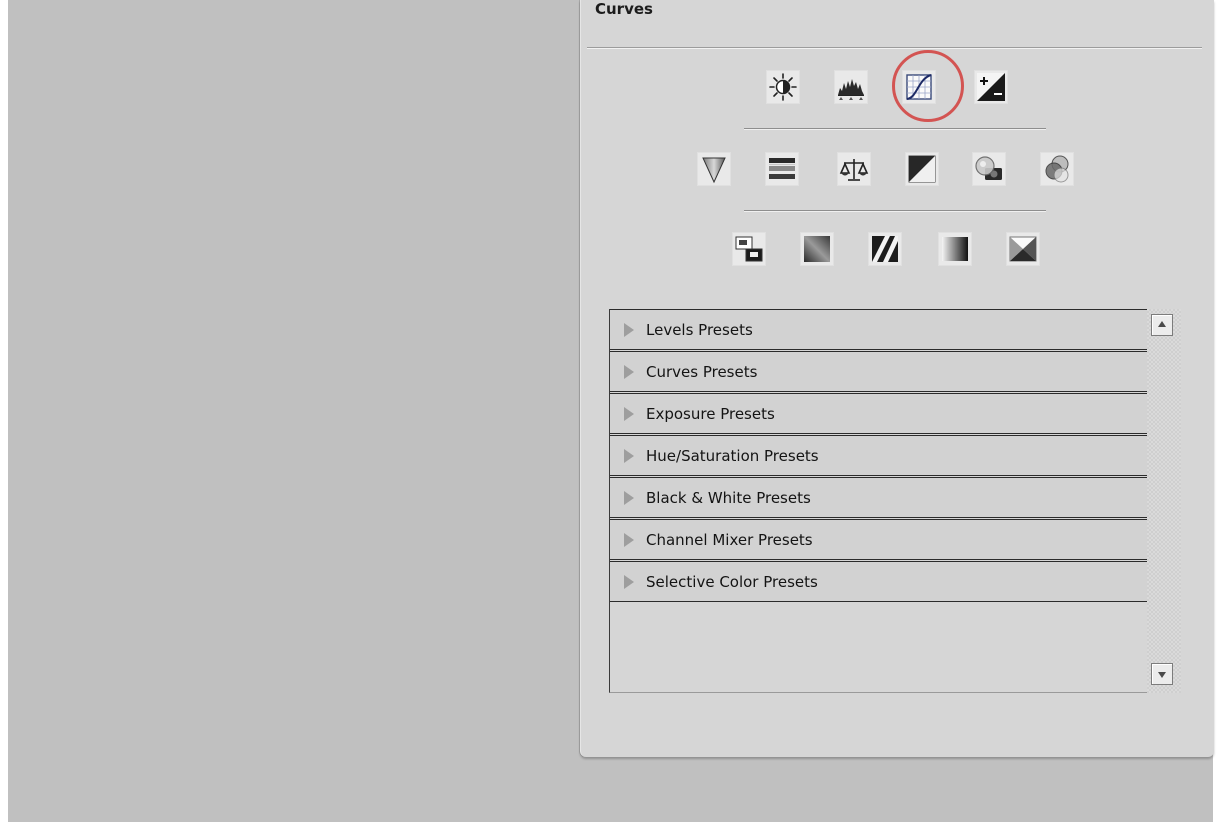 The width and height of the screenshot is (1217, 823). I want to click on hue-saturation-icon, so click(782, 169).